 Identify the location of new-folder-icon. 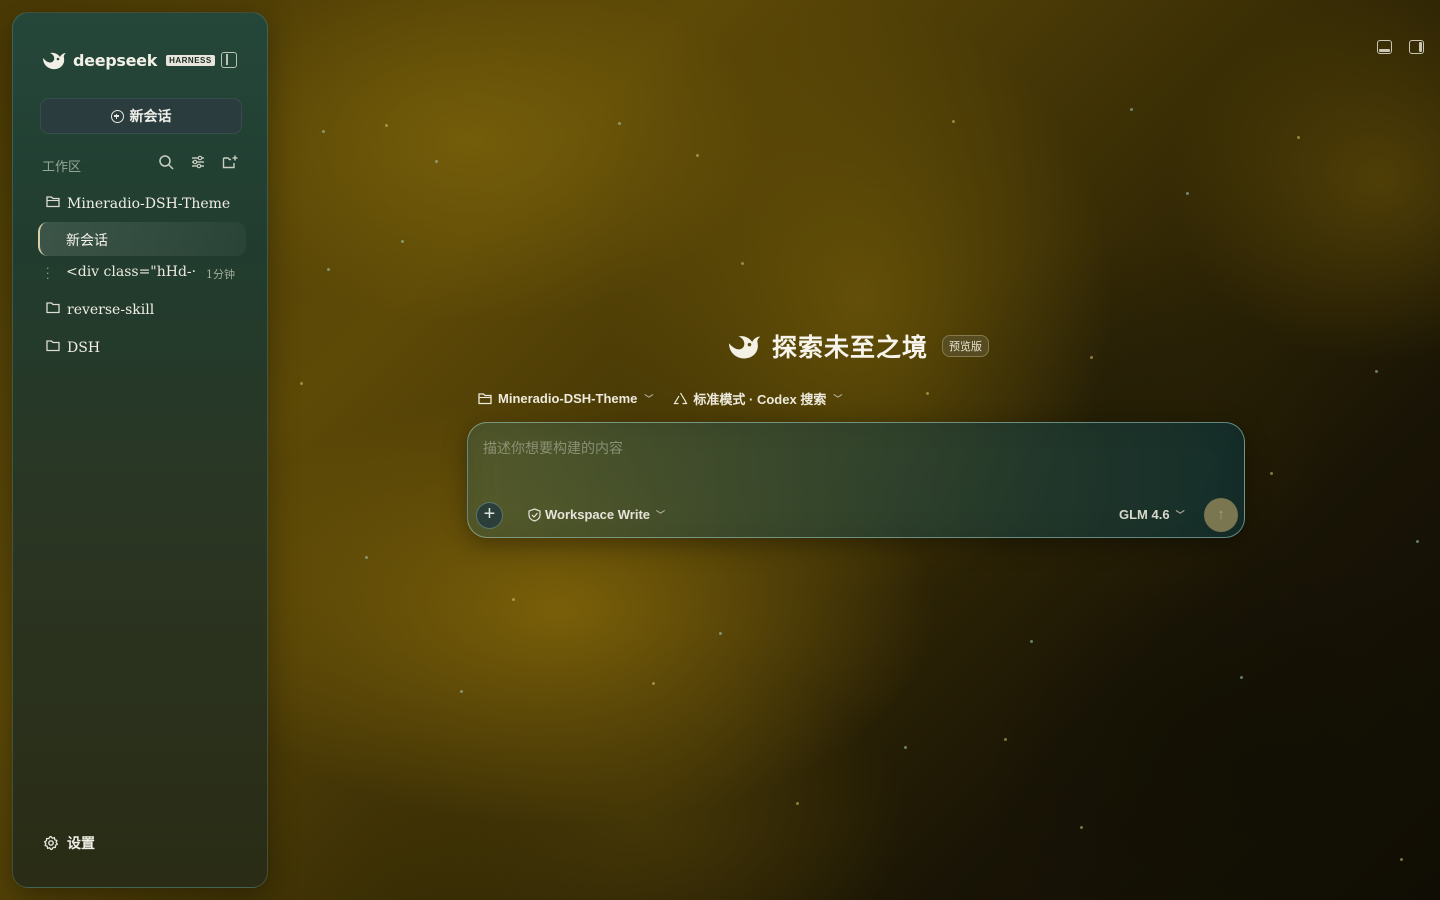
(230, 162).